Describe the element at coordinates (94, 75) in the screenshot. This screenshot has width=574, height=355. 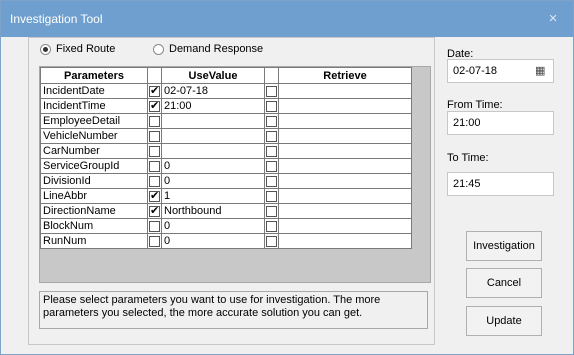
I see `header-parameters: Parameters` at that location.